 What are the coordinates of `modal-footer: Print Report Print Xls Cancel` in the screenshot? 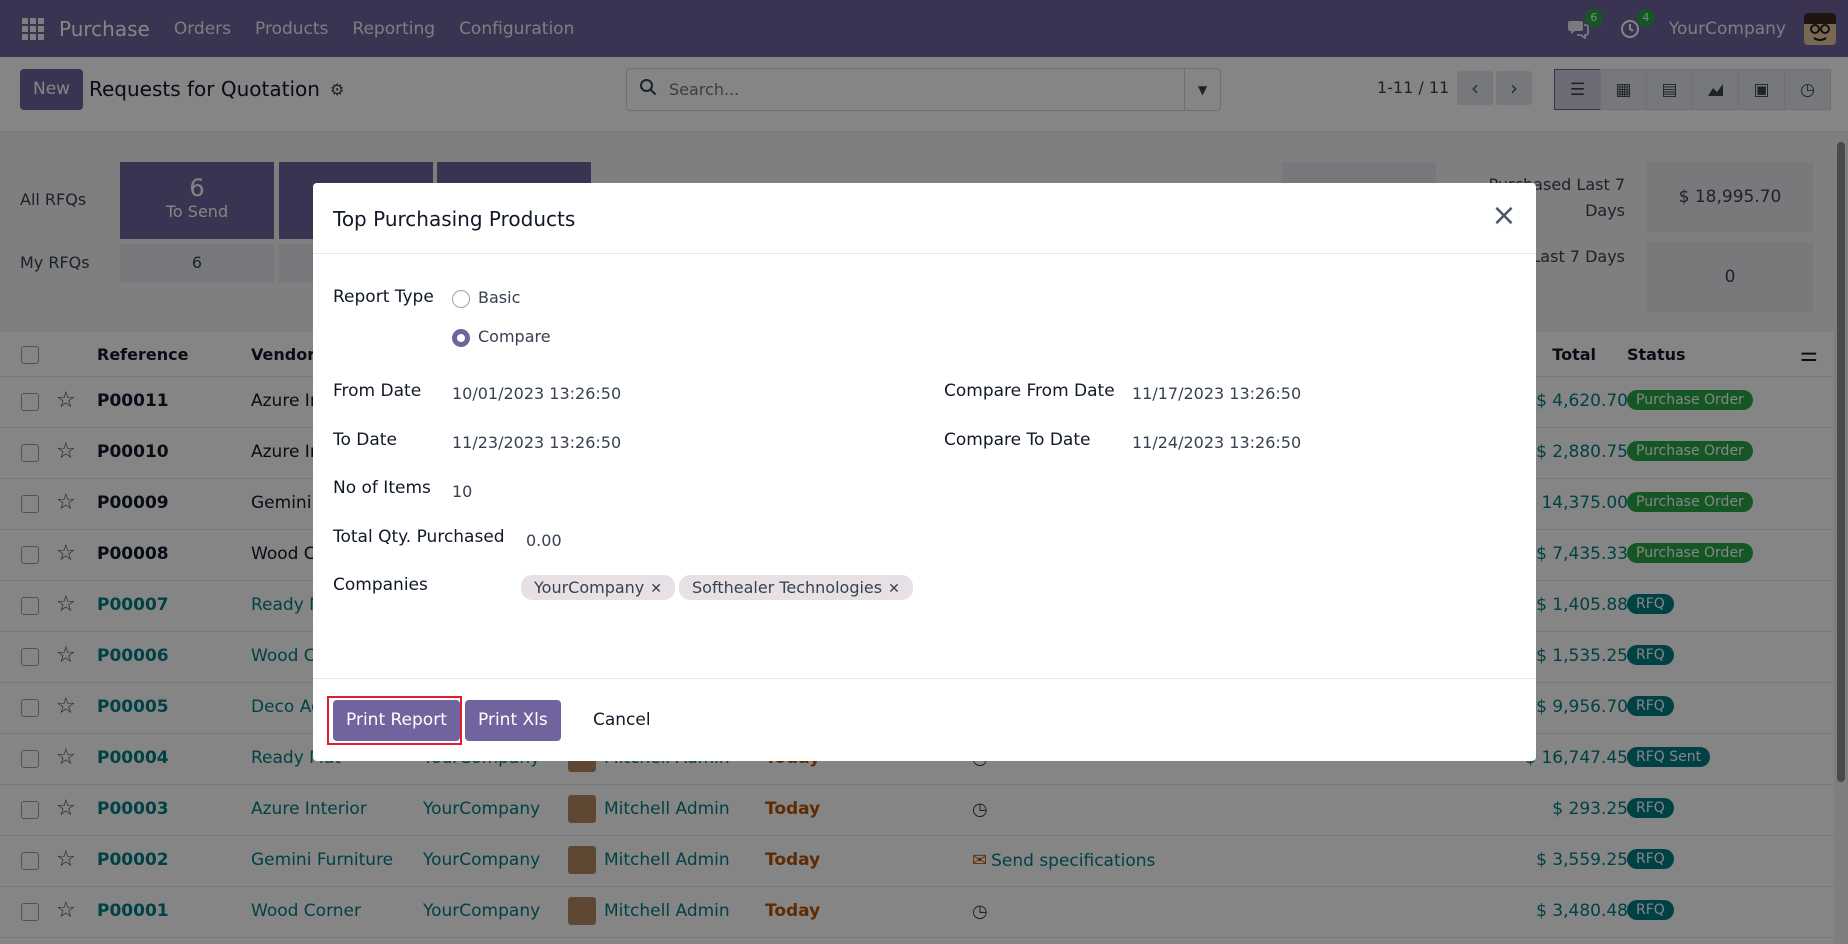 It's located at (924, 719).